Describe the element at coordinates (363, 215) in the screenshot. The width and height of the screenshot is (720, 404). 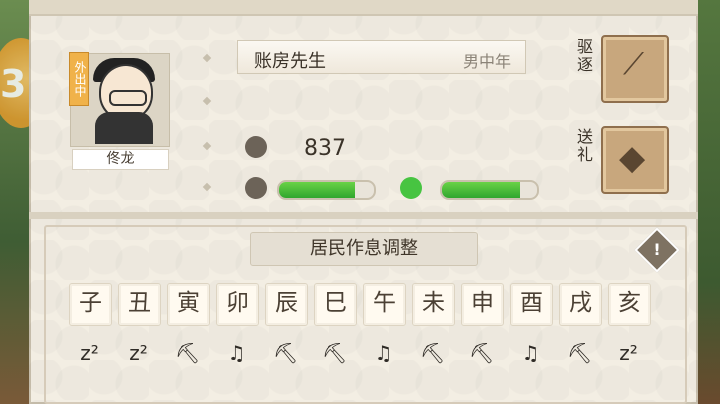
I see `section-divider` at that location.